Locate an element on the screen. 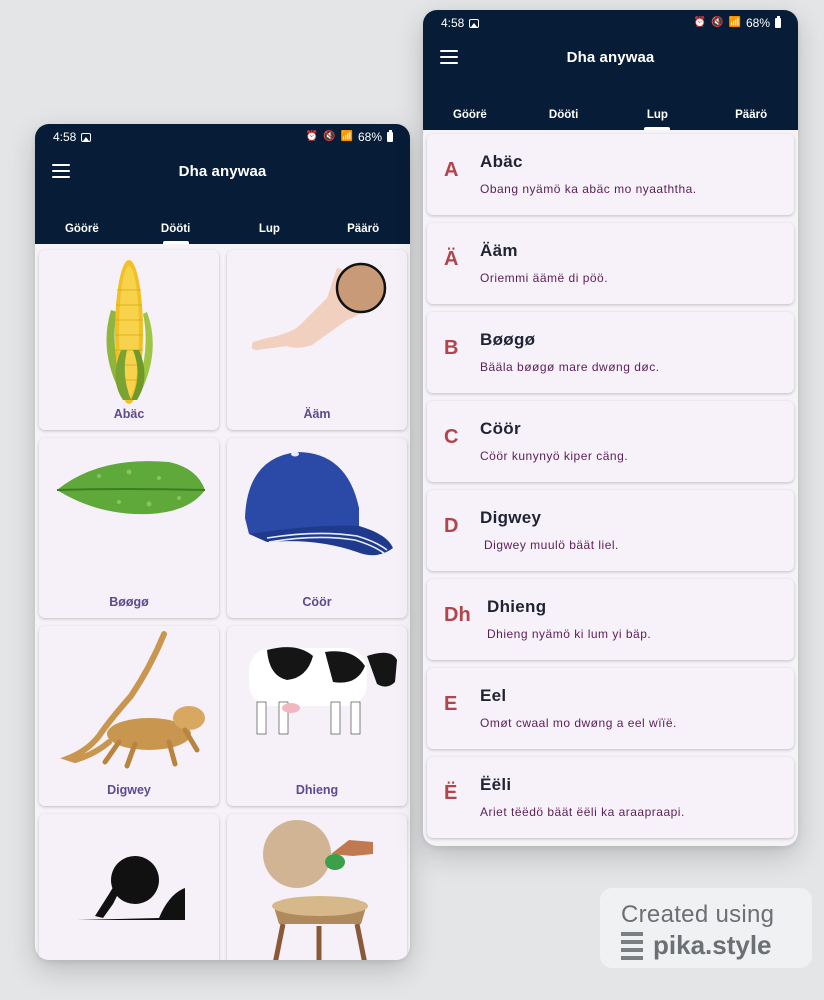 Image resolution: width=824 pixels, height=1000 pixels. corn-image is located at coordinates (129, 332).